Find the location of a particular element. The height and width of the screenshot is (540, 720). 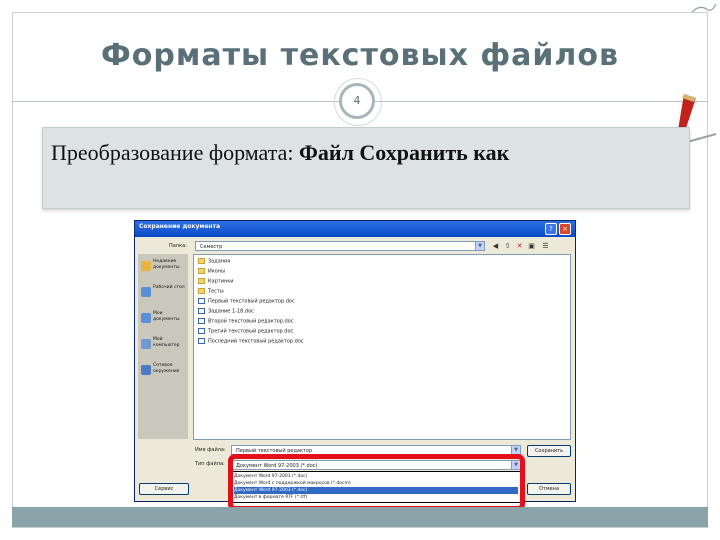

file-name: Первый текстовый редактор.doc is located at coordinates (251, 301).